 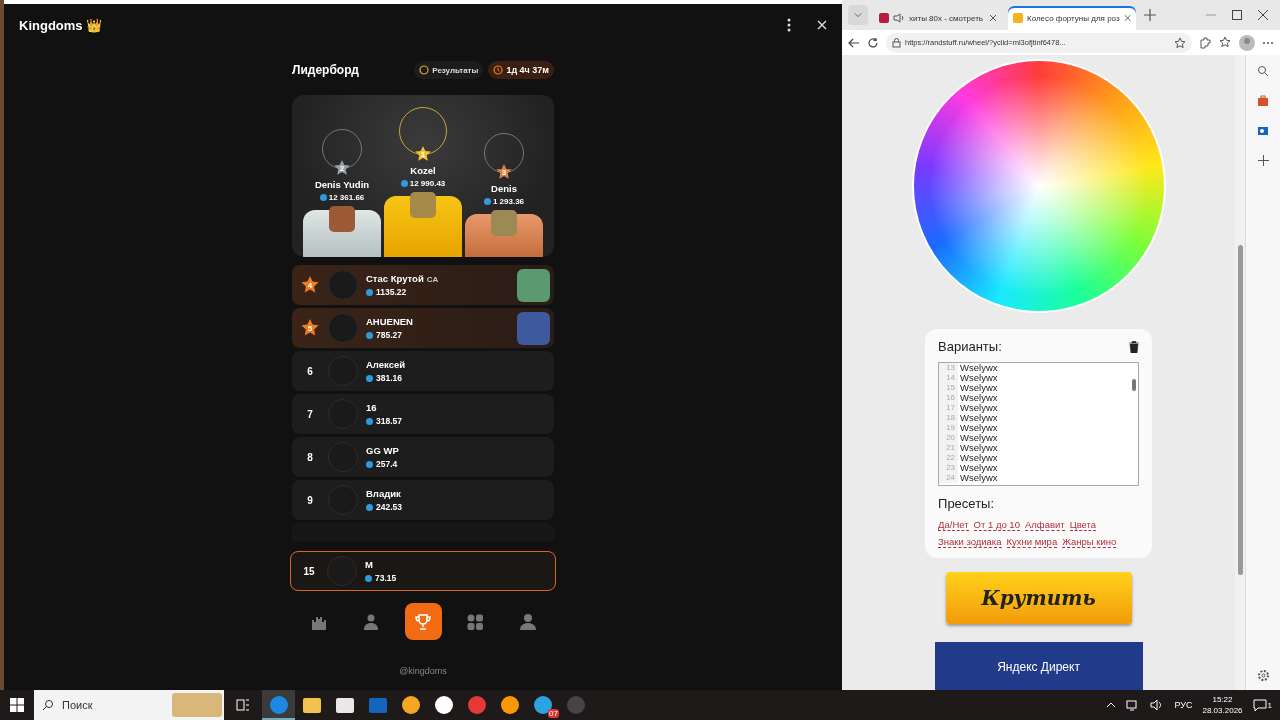 What do you see at coordinates (1044, 525) in the screenshot?
I see `preset-link: Алфавит` at bounding box center [1044, 525].